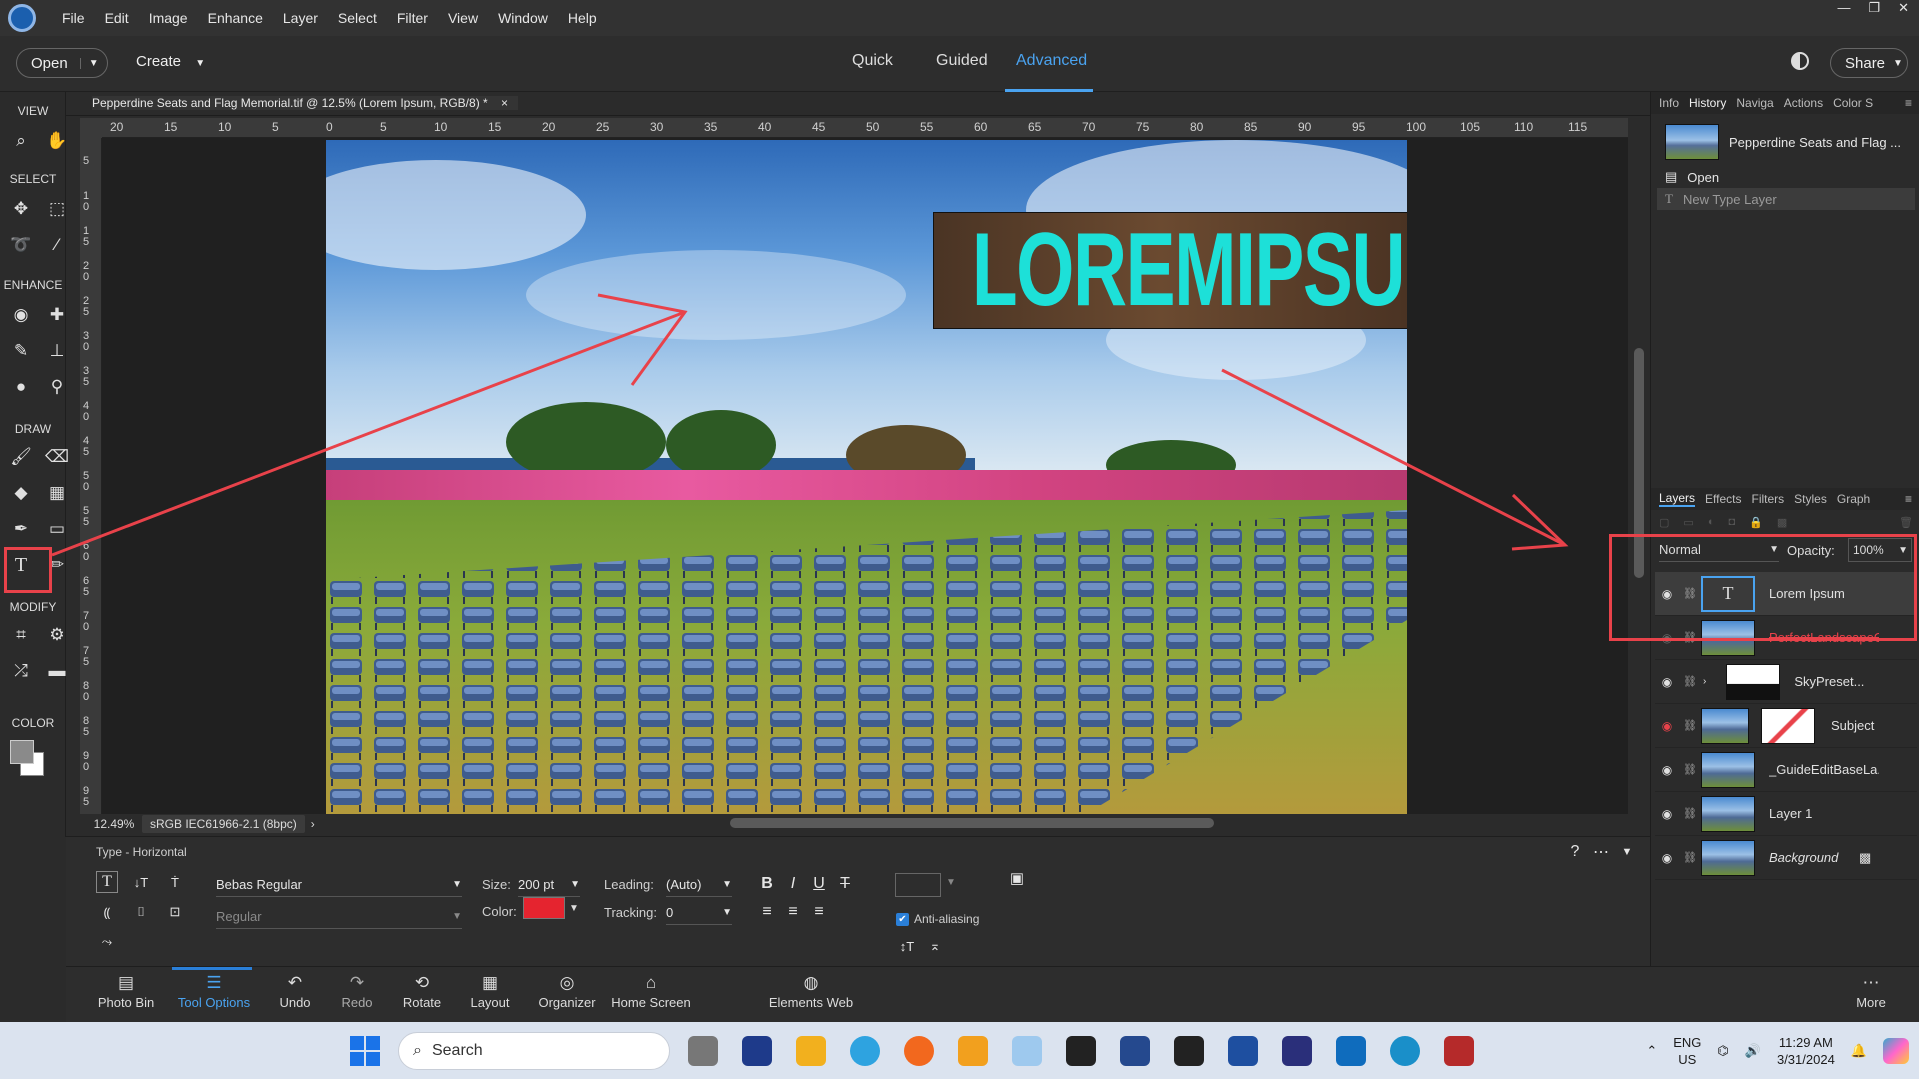 This screenshot has height=1079, width=1919. What do you see at coordinates (422, 991) in the screenshot?
I see `rotate-button: ⟲ Rotate` at bounding box center [422, 991].